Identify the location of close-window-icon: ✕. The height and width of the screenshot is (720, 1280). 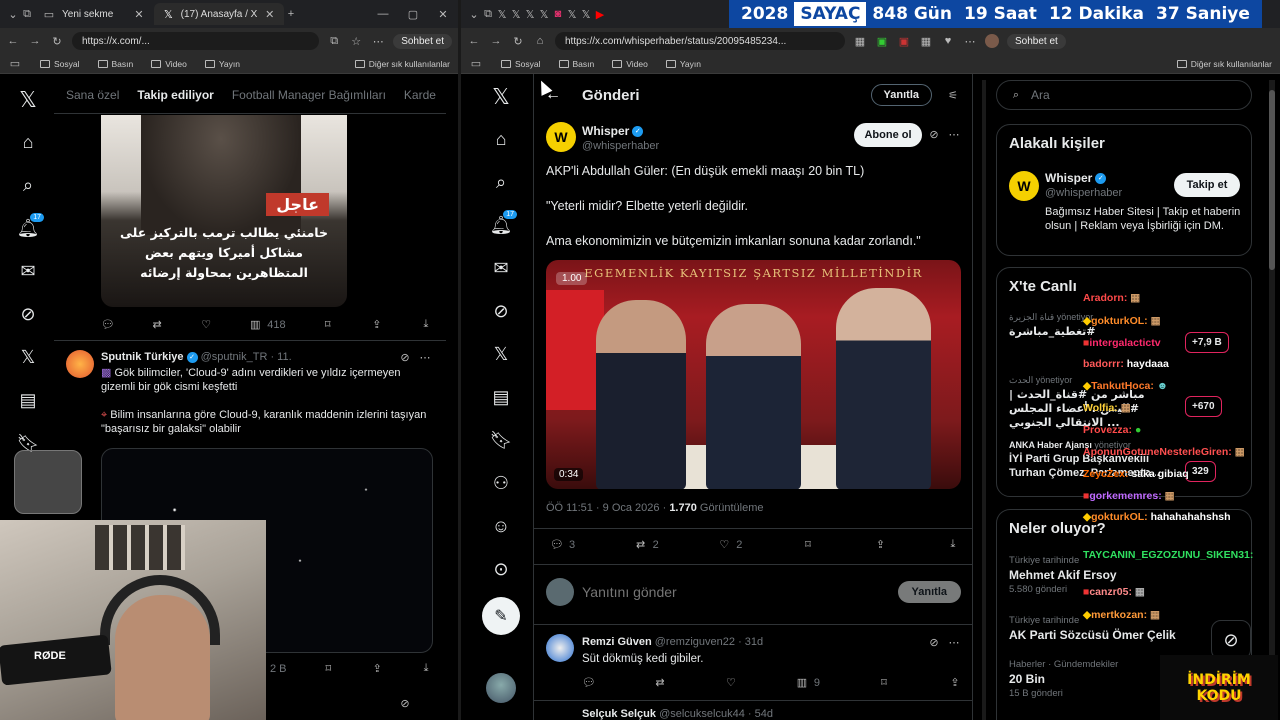
(443, 14).